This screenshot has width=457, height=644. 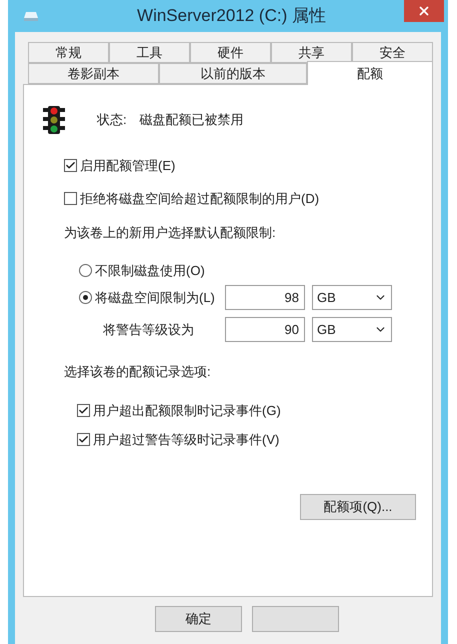 What do you see at coordinates (231, 16) in the screenshot?
I see `window-title: WinServer2012 (C:) 属性` at bounding box center [231, 16].